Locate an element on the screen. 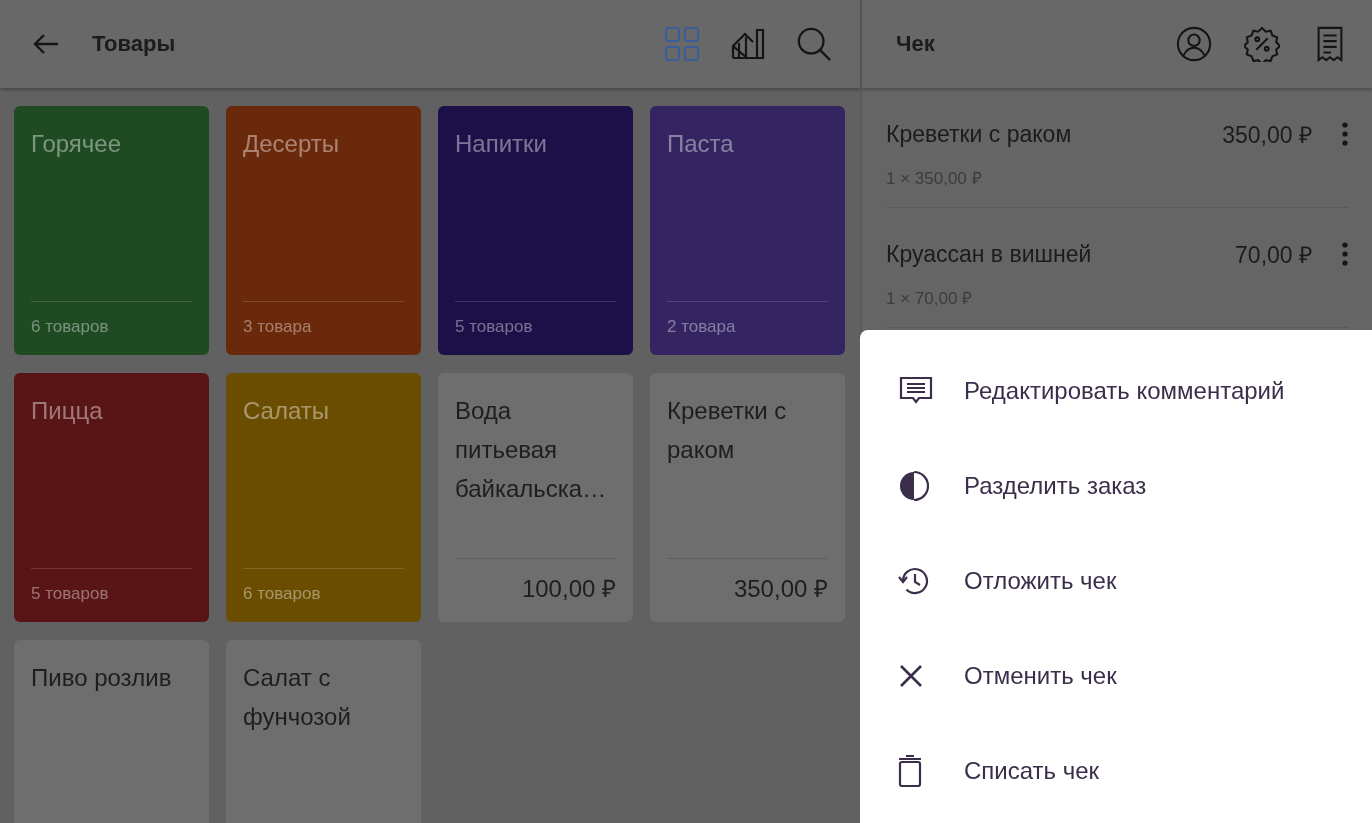 The height and width of the screenshot is (823, 1372). receipt-title: Чек is located at coordinates (915, 44).